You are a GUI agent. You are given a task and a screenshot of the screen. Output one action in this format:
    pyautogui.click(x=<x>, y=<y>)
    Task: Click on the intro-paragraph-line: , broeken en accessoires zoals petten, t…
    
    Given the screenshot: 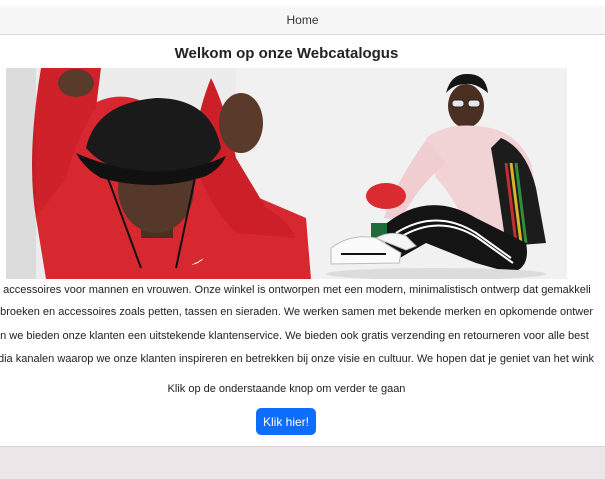 What is the action you would take?
    pyautogui.click(x=297, y=312)
    